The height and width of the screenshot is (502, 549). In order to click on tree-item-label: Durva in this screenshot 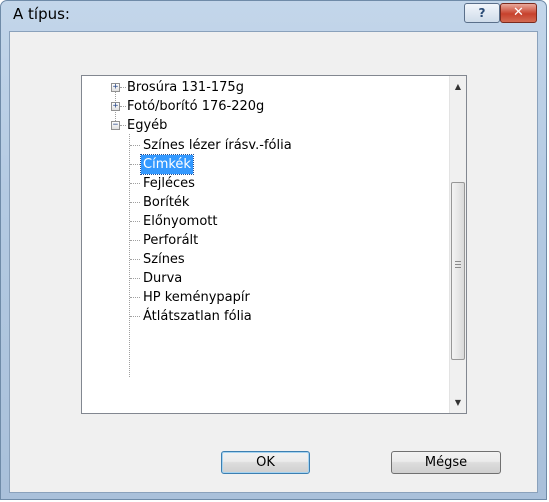, I will do `click(163, 278)`.